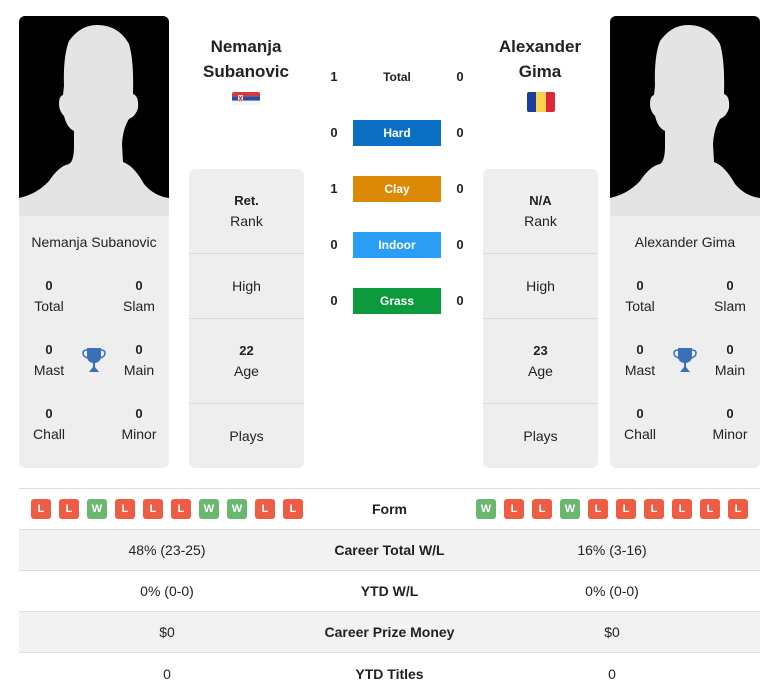 The image size is (779, 699). I want to click on silhouette-icon, so click(685, 120).